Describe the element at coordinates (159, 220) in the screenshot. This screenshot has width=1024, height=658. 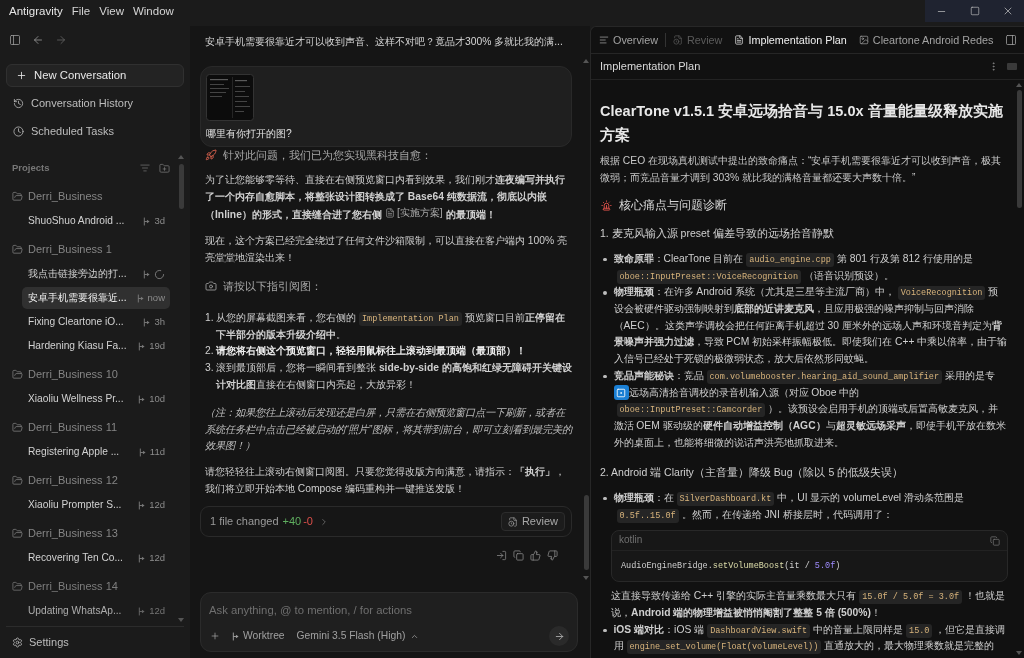
I see `time-label: 3d` at that location.